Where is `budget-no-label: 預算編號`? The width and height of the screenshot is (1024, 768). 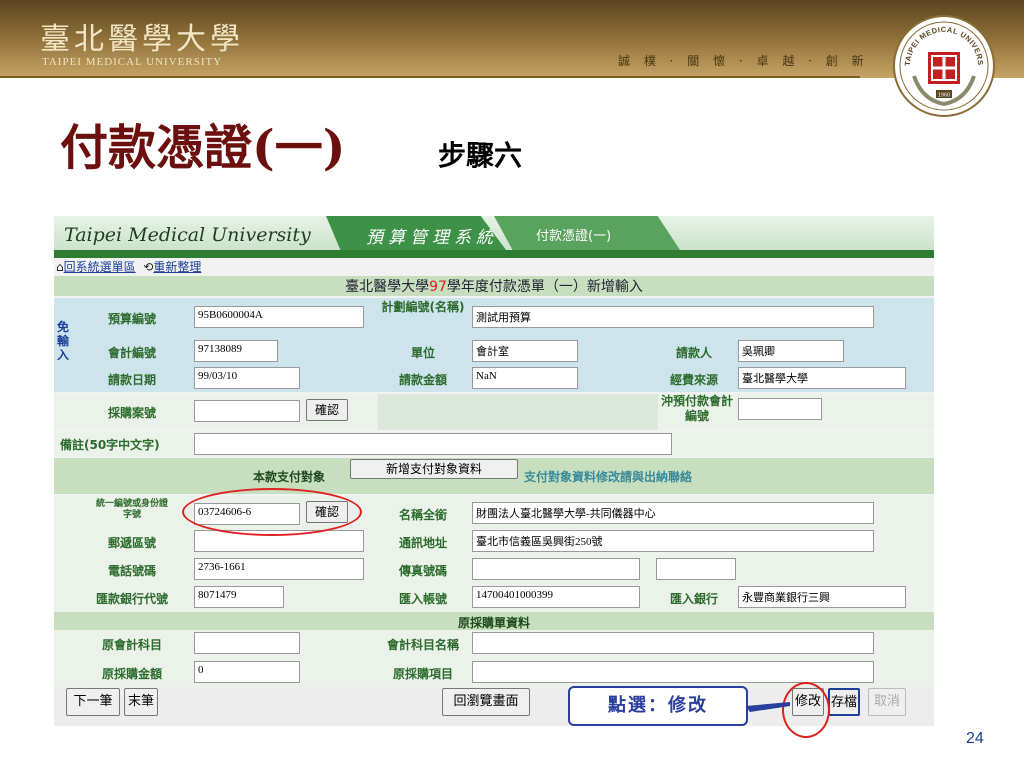
budget-no-label: 預算編號 is located at coordinates (131, 319).